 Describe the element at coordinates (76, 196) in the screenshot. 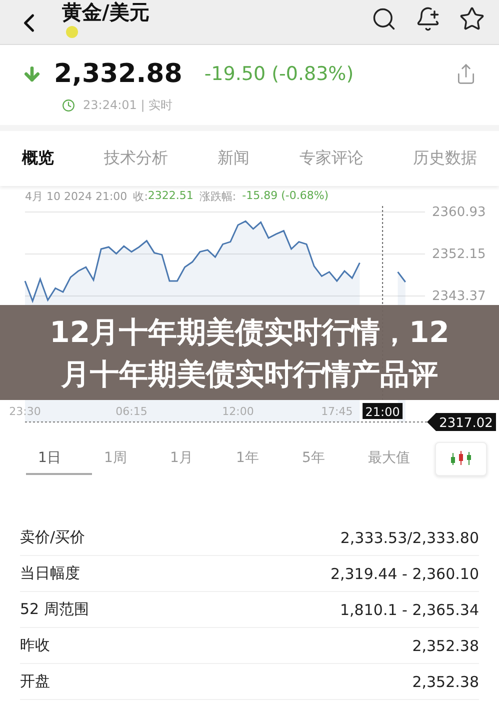

I see `chart-date: 4月 10 2024 21:00` at that location.